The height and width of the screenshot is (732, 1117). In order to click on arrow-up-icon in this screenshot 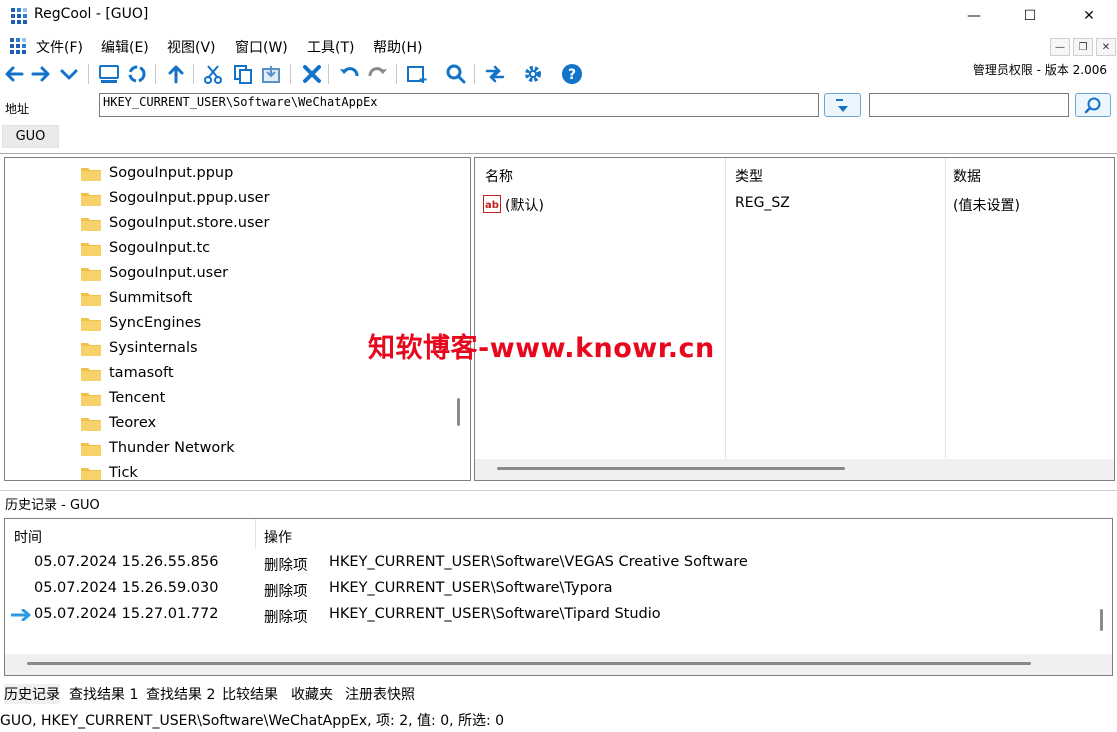, I will do `click(176, 74)`.